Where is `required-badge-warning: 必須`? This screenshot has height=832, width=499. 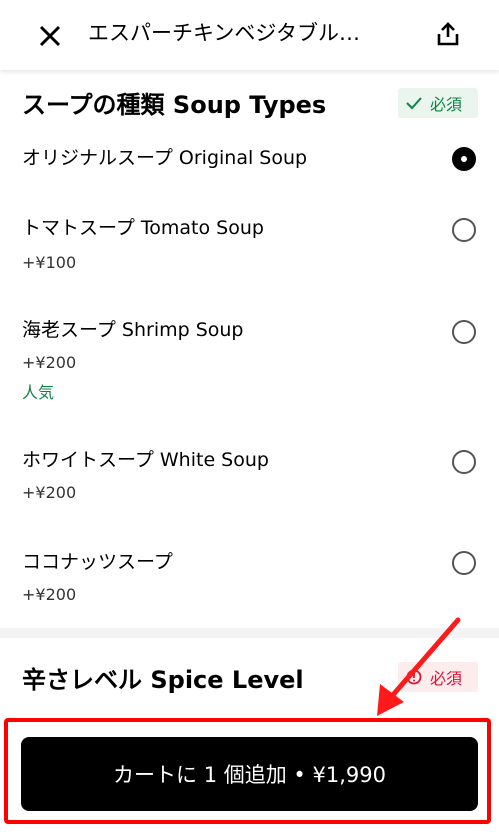 required-badge-warning: 必須 is located at coordinates (438, 677).